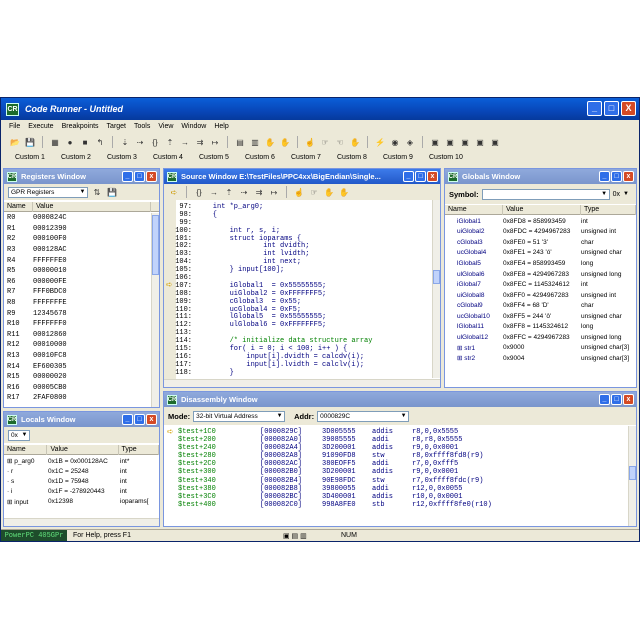  What do you see at coordinates (229, 192) in the screenshot?
I see `step-out-icon: ⇡` at bounding box center [229, 192].